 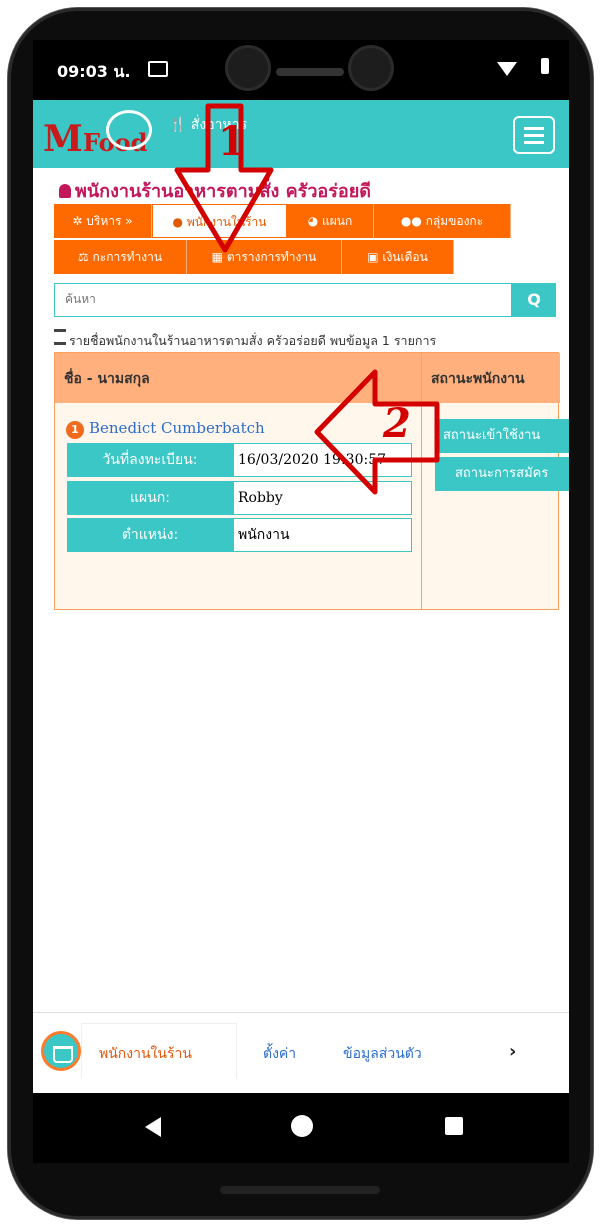 What do you see at coordinates (109, 221) in the screenshot?
I see `tab-label: บริหาร »` at bounding box center [109, 221].